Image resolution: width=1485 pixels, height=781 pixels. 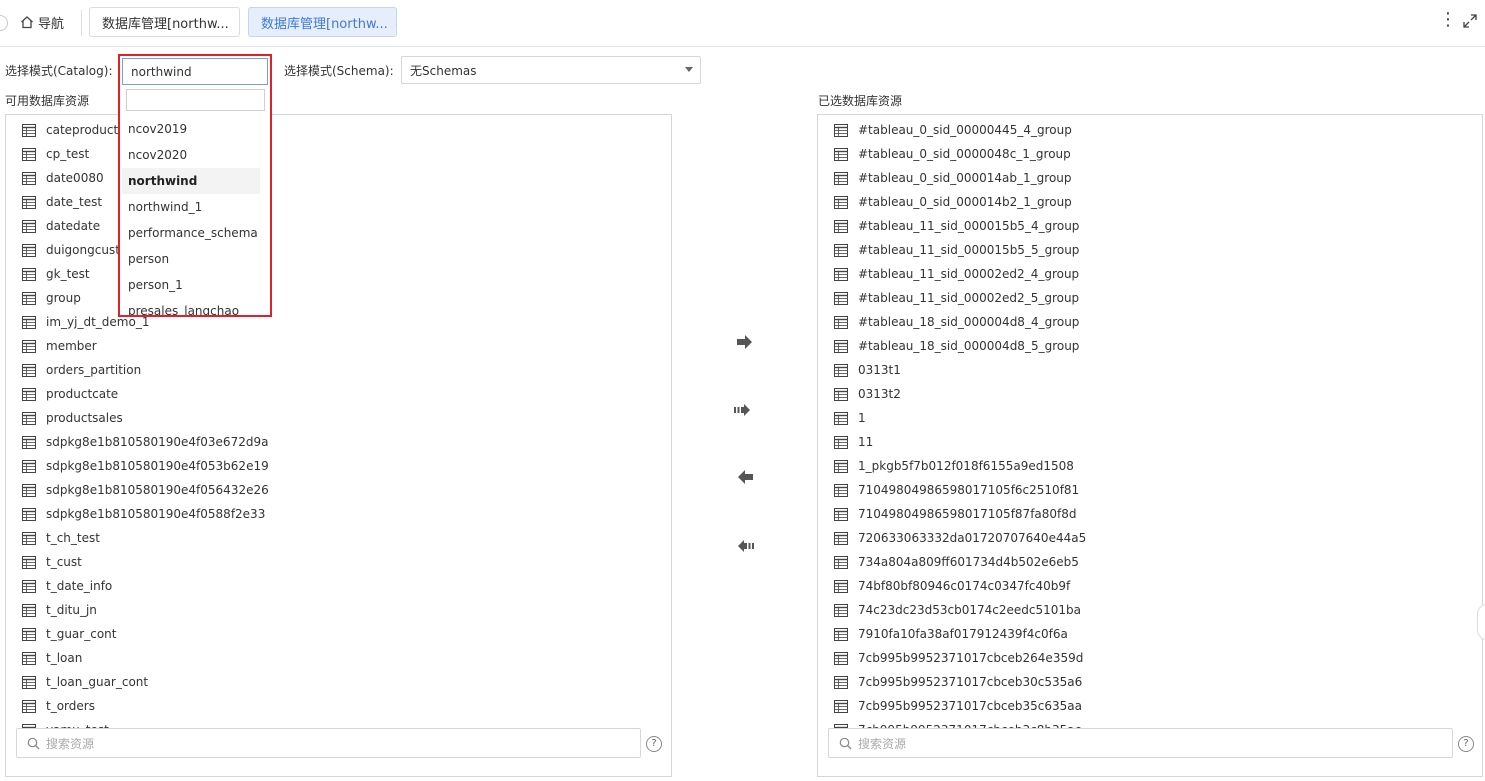 I want to click on table-row: cateproduct, so click(x=338, y=130).